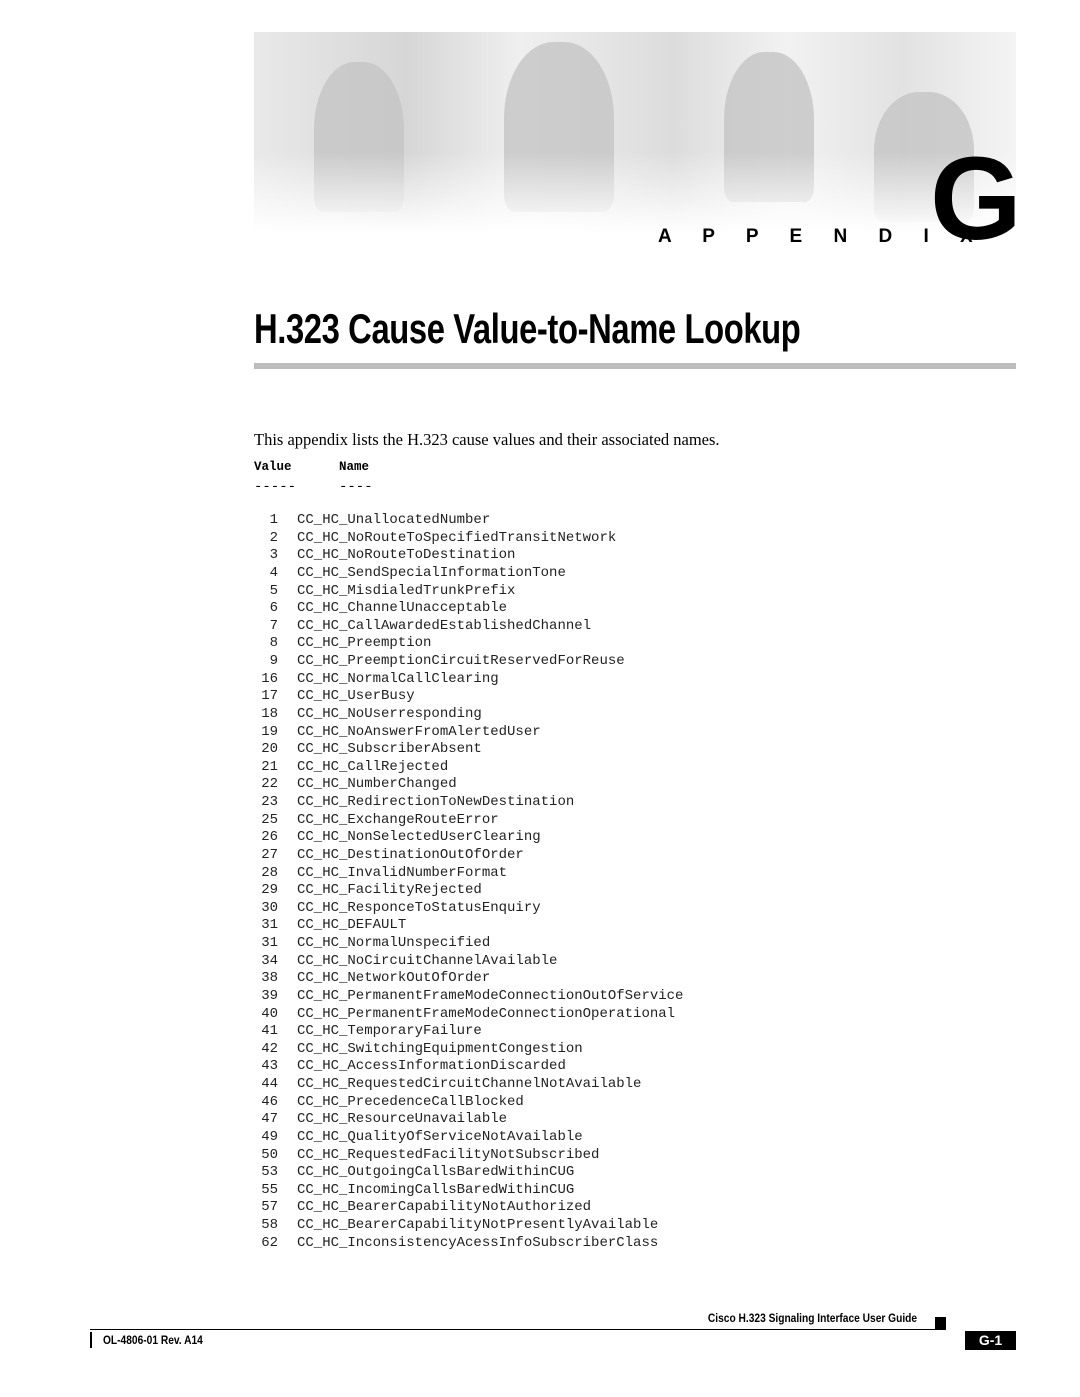 The image size is (1080, 1397). Describe the element at coordinates (402, 872) in the screenshot. I see `cause-name: CC_HC_InvalidNumberFormat` at that location.